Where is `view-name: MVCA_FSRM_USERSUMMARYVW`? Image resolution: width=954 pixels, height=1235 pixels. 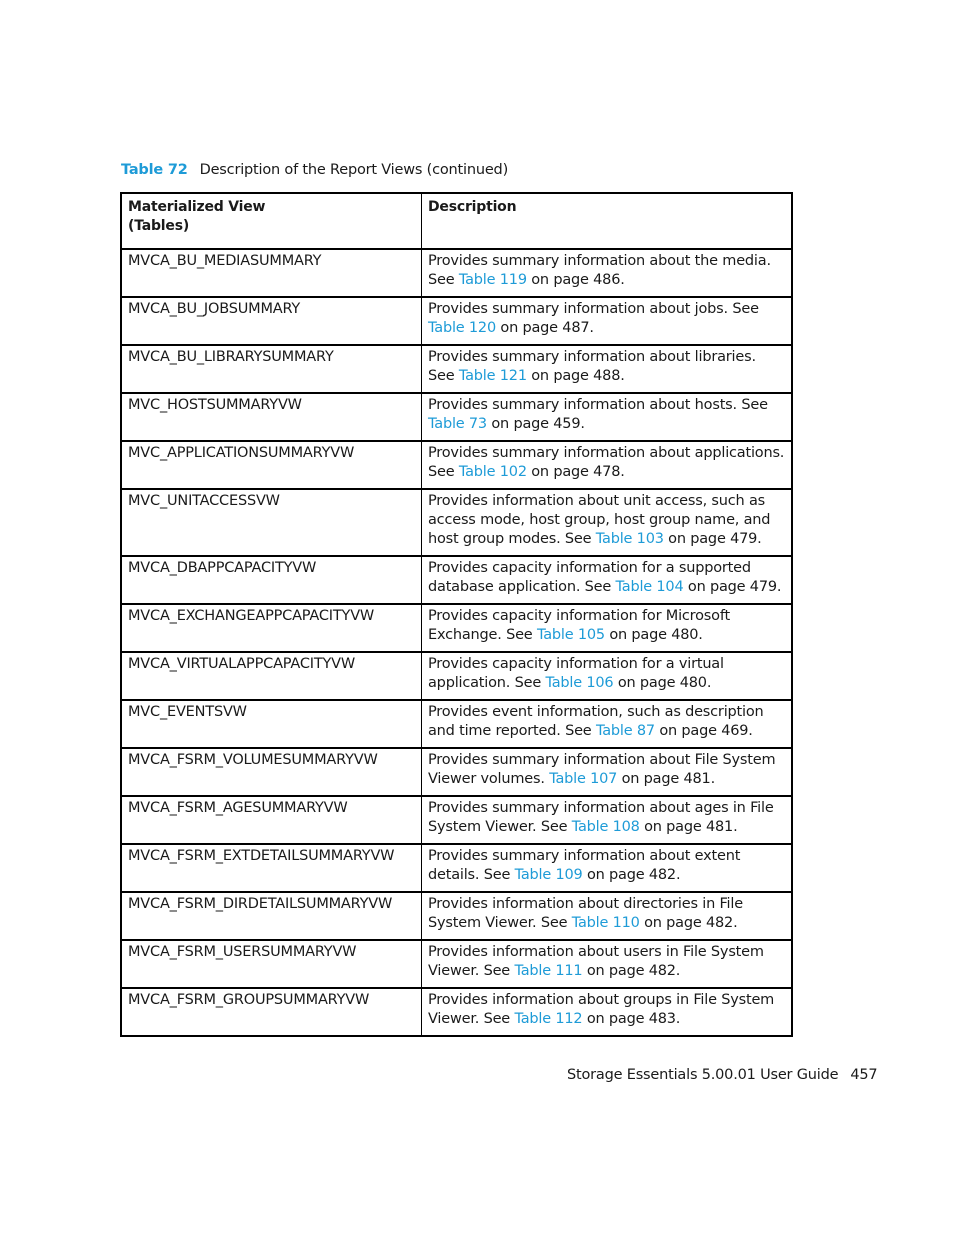
view-name: MVCA_FSRM_USERSUMMARYVW is located at coordinates (271, 964).